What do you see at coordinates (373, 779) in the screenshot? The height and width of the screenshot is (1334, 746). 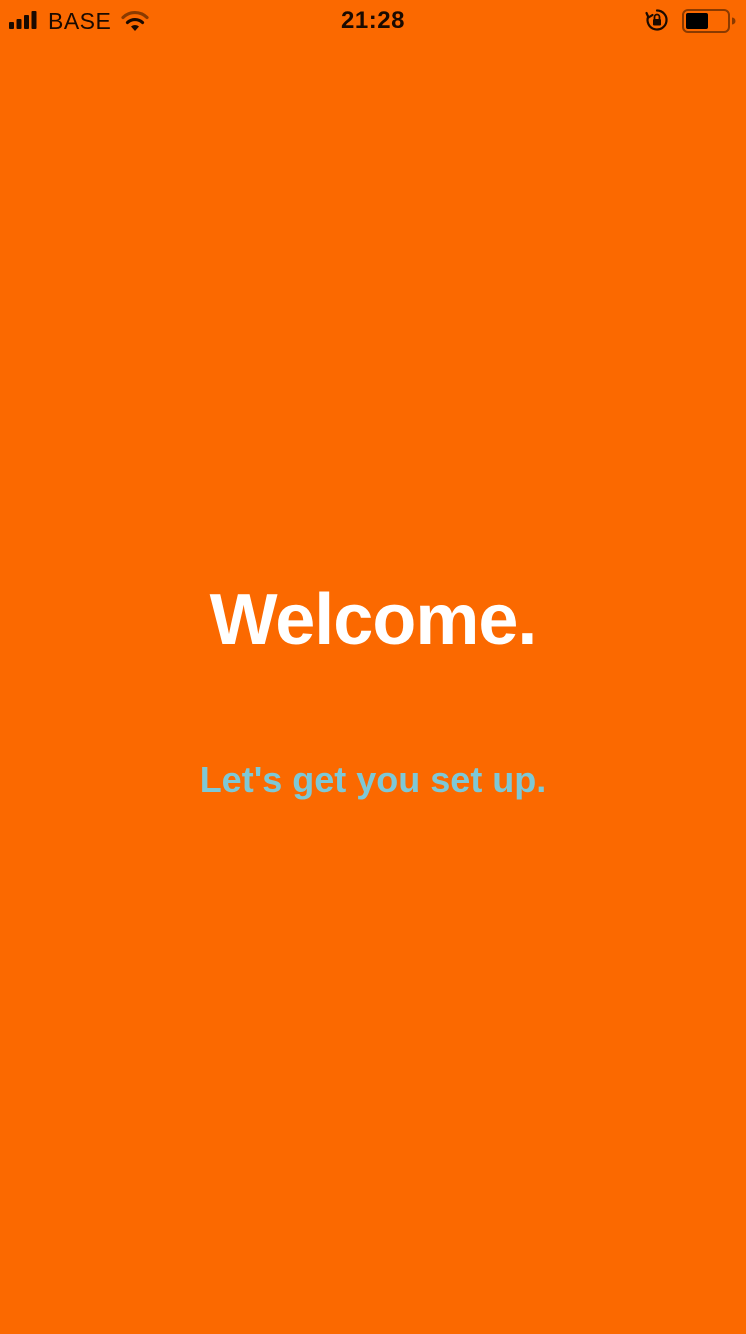 I see `welcome-subtitle: Let's get you set up.` at bounding box center [373, 779].